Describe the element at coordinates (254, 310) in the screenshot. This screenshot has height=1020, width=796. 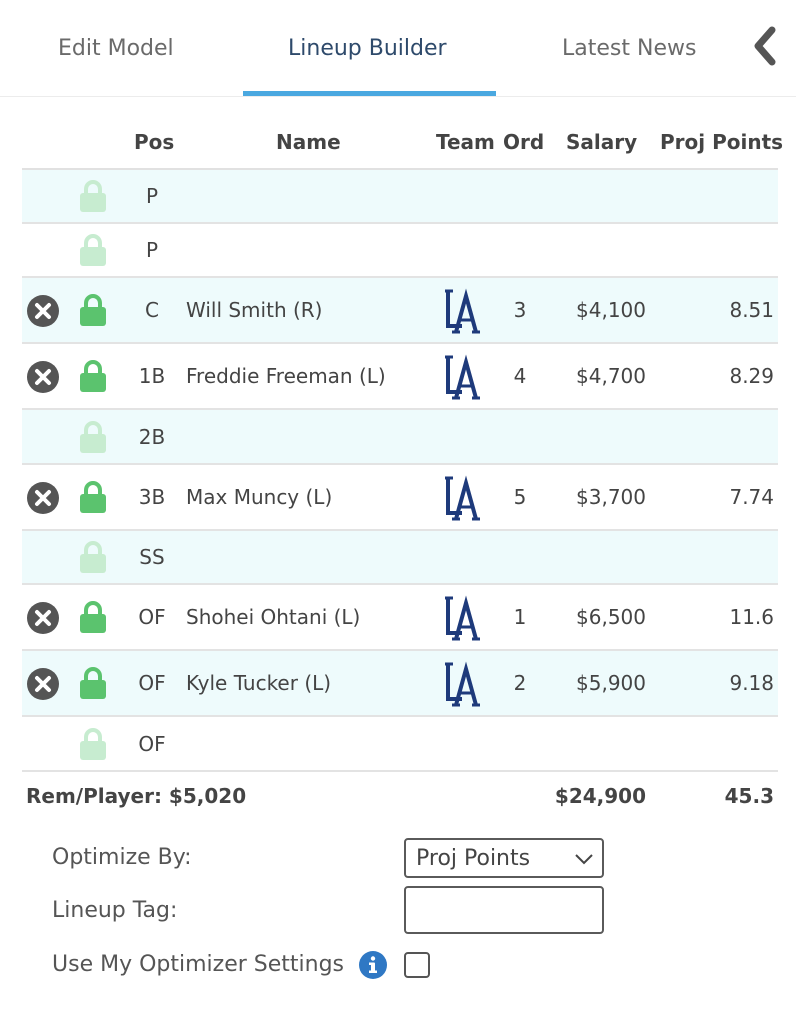
I see `player-name: Will Smith (R)` at that location.